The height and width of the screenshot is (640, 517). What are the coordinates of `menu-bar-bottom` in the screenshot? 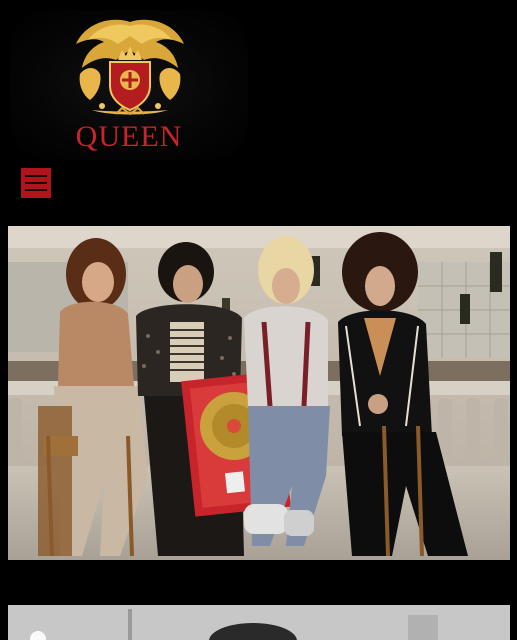 It's located at (36, 190).